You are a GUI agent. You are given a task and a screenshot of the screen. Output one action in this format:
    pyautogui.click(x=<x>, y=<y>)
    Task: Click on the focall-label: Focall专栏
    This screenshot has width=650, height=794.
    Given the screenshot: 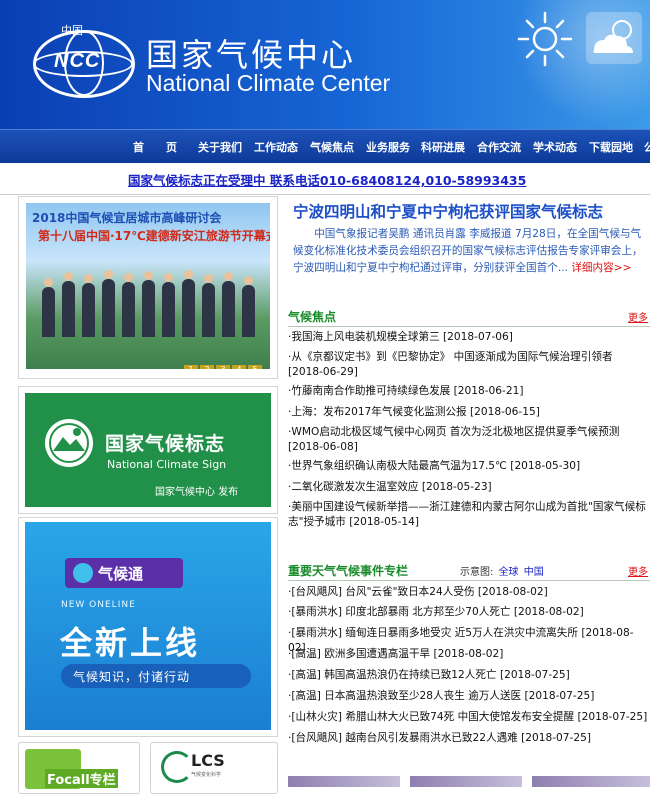 What is the action you would take?
    pyautogui.click(x=81, y=778)
    